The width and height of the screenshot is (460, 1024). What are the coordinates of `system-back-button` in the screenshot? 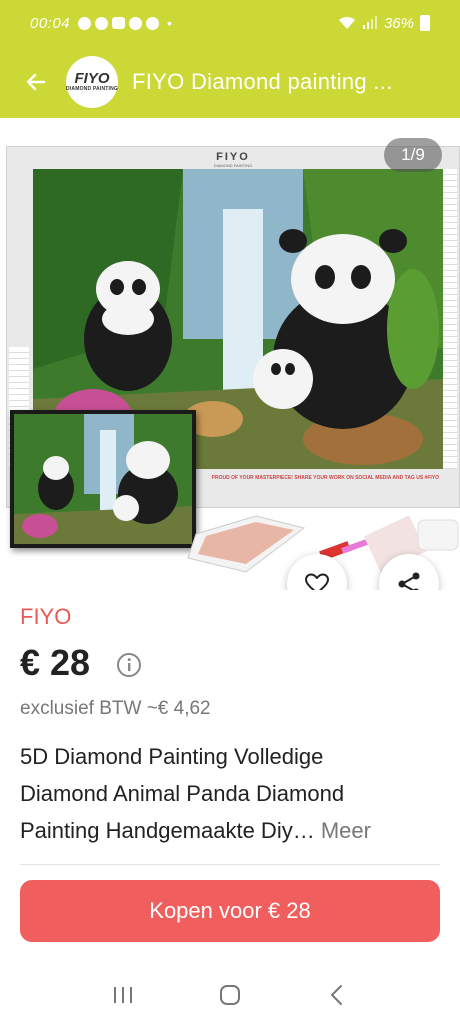 It's located at (337, 995).